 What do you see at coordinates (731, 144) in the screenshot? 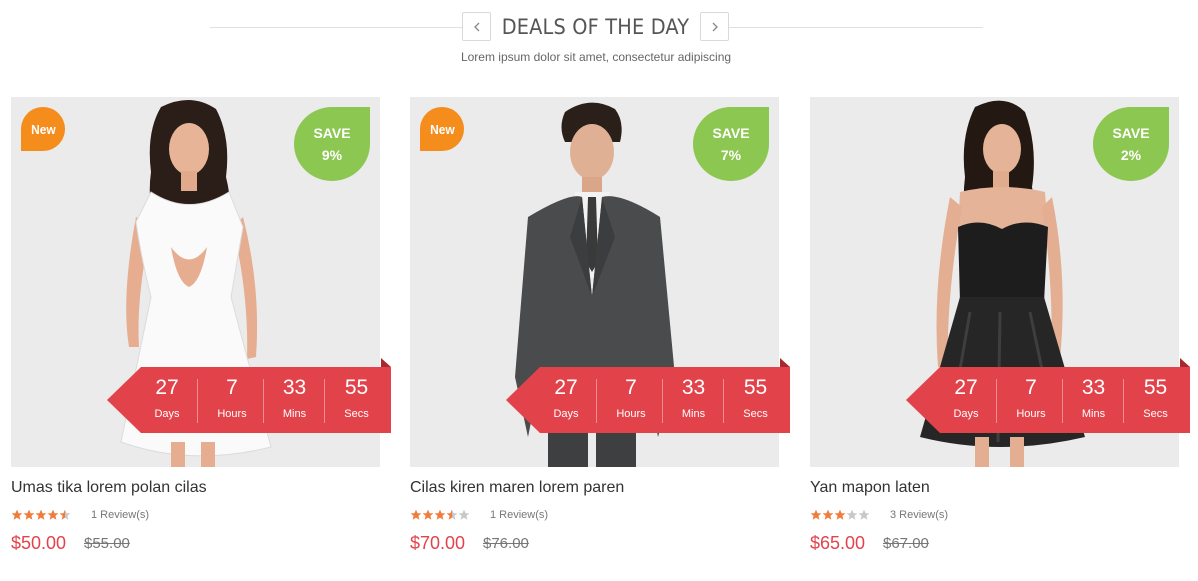
I see `save-badge: SAVE 7%` at bounding box center [731, 144].